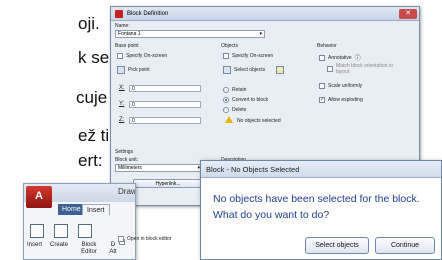  Describe the element at coordinates (35, 245) in the screenshot. I see `insert-tool-label: Insert` at that location.